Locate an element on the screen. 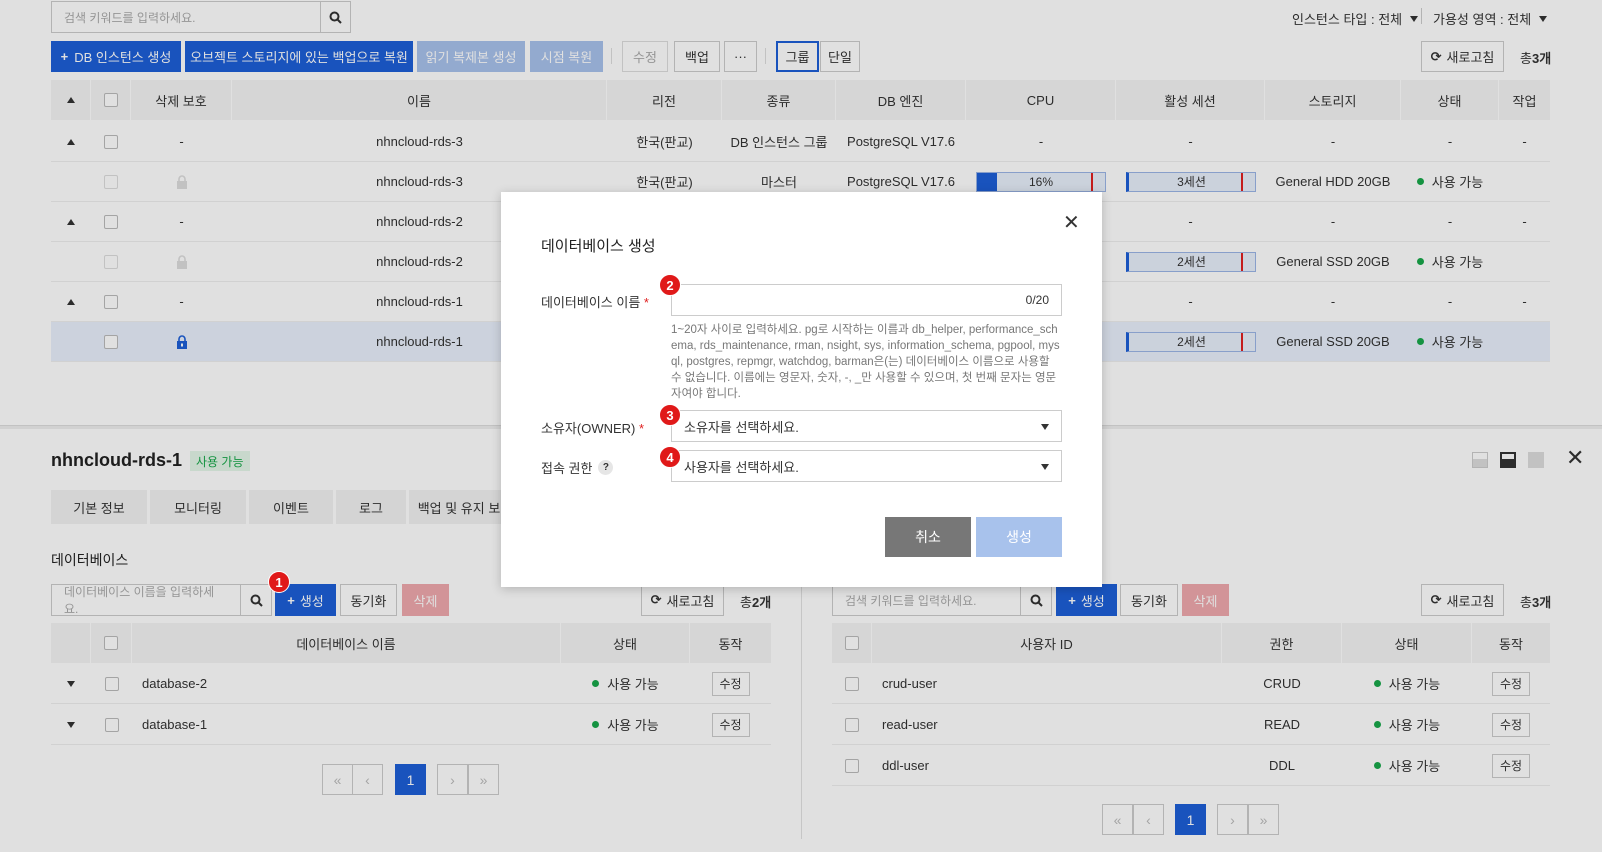 The width and height of the screenshot is (1602, 852). close-icon: ✕ is located at coordinates (1071, 222).